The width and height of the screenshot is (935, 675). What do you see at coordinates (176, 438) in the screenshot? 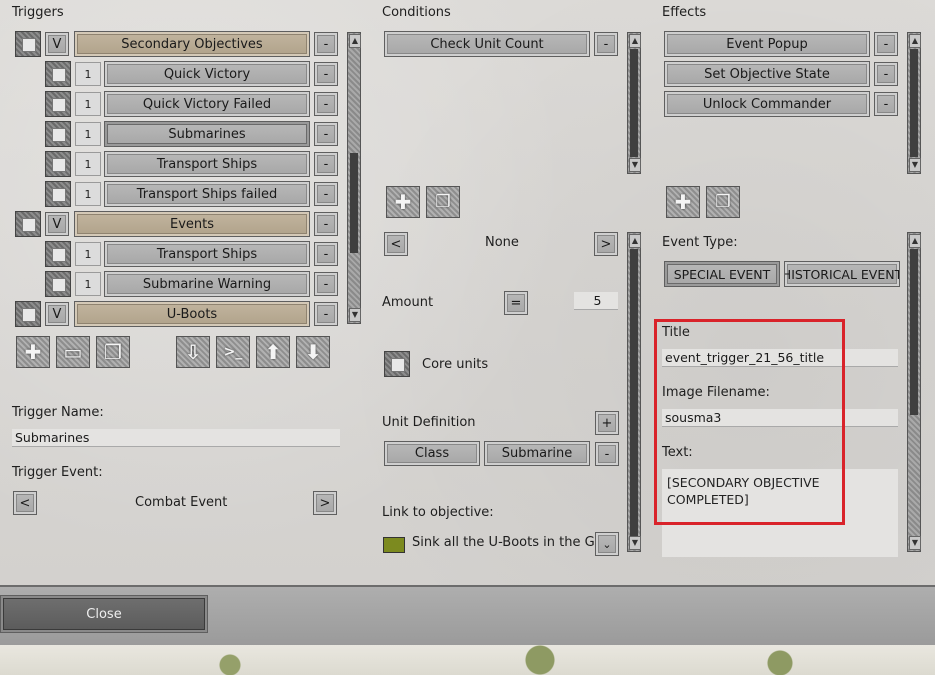
I see `trigger-name-input: Submarines` at bounding box center [176, 438].